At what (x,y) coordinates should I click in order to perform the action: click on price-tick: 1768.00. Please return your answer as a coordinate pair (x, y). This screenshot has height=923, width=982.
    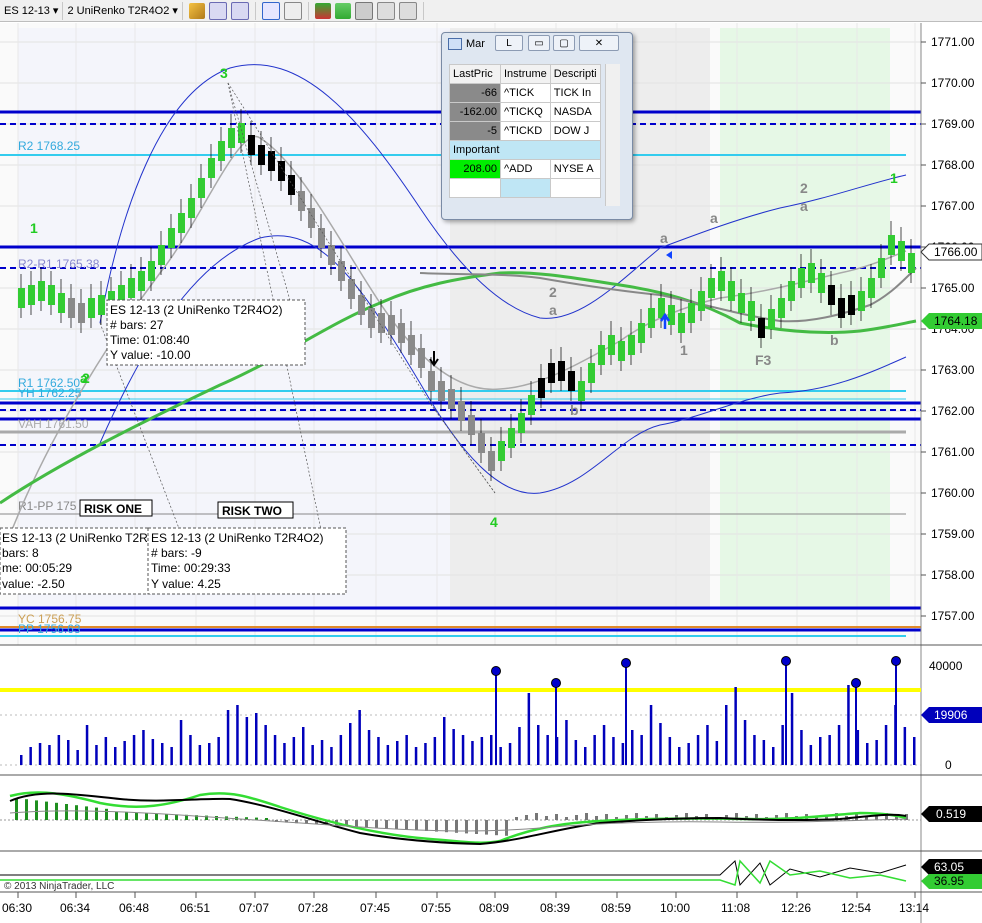
    Looking at the image, I should click on (953, 165).